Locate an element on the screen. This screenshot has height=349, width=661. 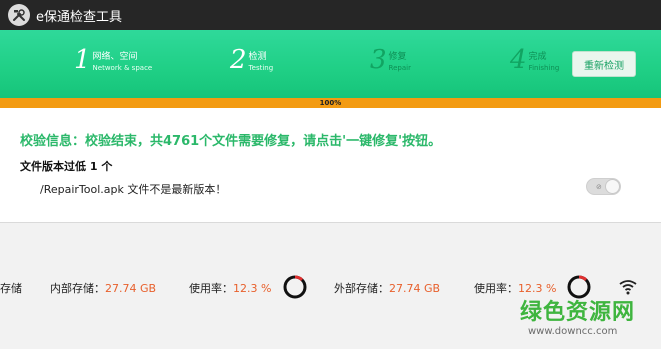
tools-icon is located at coordinates (19, 15).